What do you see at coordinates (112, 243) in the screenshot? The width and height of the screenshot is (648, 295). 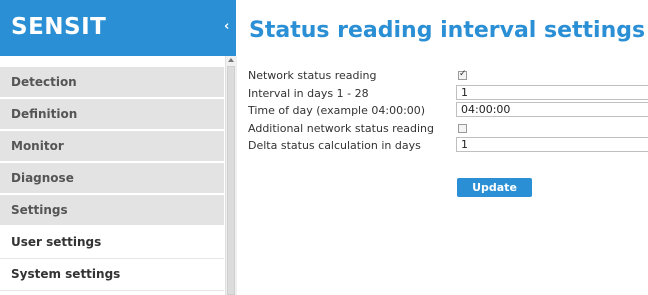 I see `sidebar-item-user-settings: User settings` at bounding box center [112, 243].